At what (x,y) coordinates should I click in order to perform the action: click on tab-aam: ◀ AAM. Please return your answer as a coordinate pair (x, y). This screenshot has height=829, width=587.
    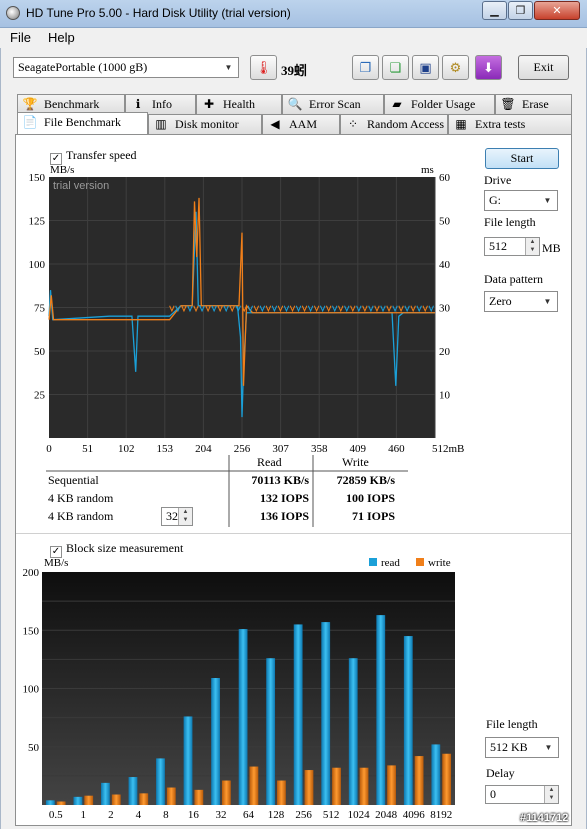
    Looking at the image, I should click on (301, 124).